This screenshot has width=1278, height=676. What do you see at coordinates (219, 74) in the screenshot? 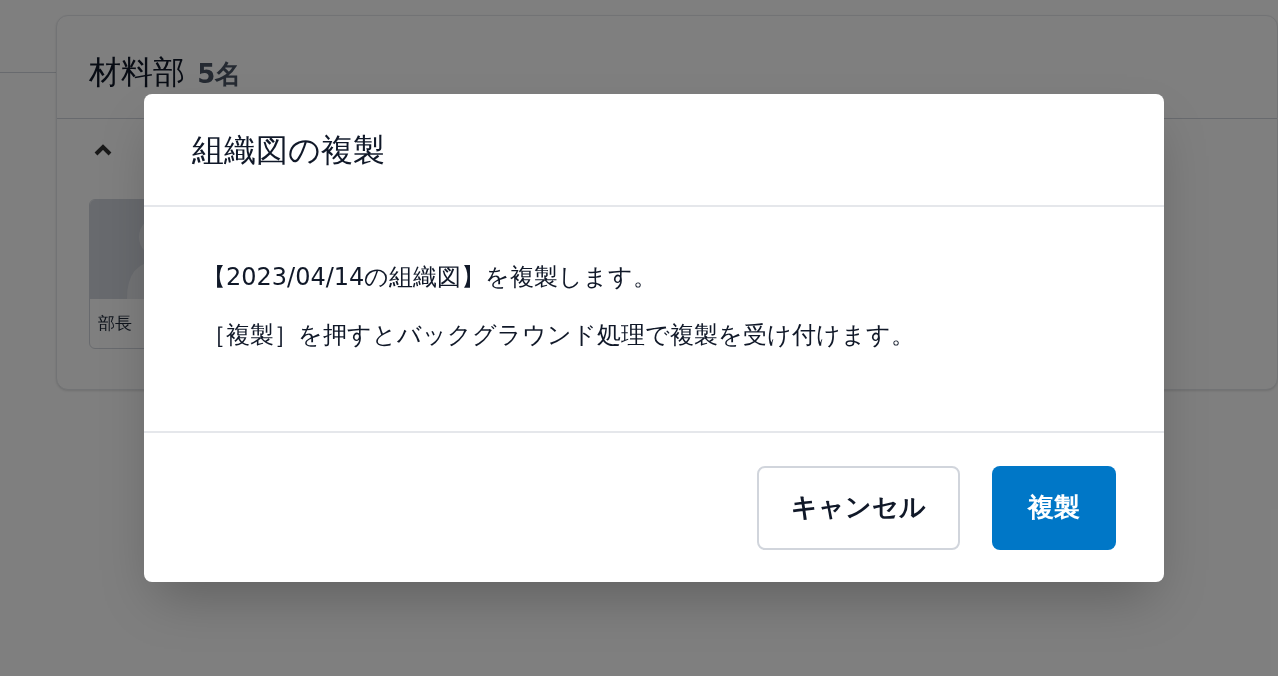
I see `member-count: 5名` at bounding box center [219, 74].